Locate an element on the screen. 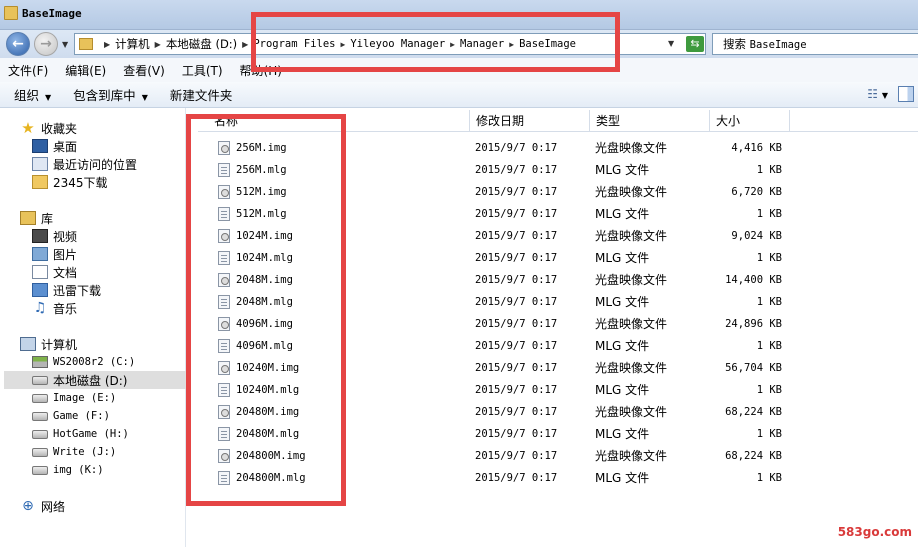 The width and height of the screenshot is (918, 547). file-row: 2048M.mlg 2015/9/7 0:17 MLG 文件 1 KB is located at coordinates (558, 302).